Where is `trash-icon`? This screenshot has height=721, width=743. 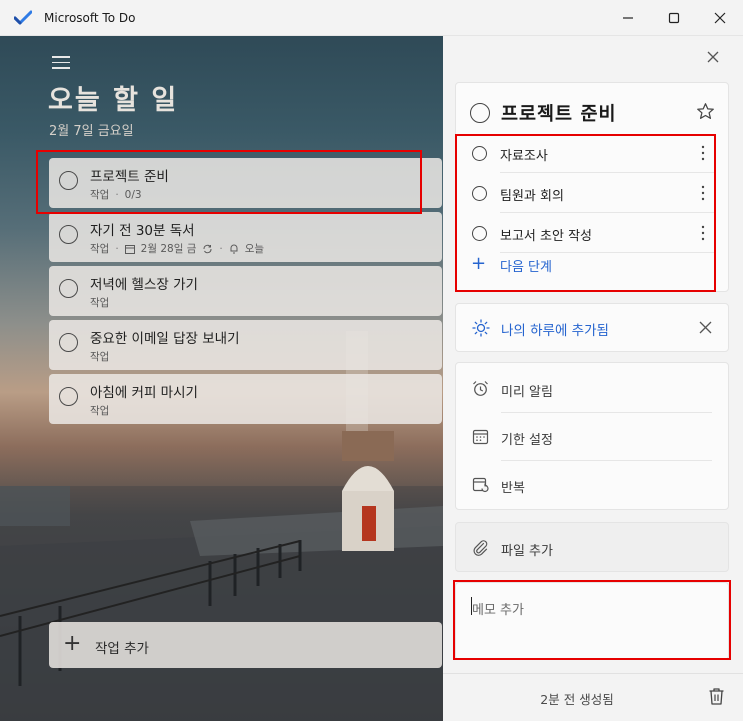
trash-icon is located at coordinates (716, 696).